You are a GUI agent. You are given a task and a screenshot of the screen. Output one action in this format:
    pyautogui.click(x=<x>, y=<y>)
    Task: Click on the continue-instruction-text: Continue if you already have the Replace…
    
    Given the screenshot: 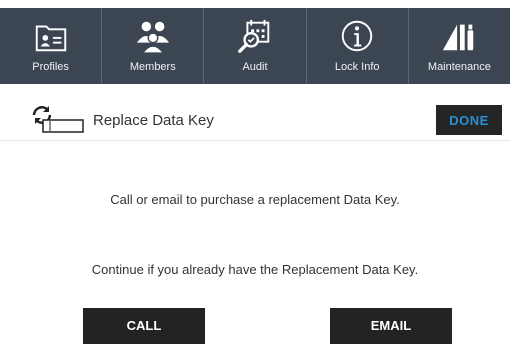 What is the action you would take?
    pyautogui.click(x=255, y=269)
    